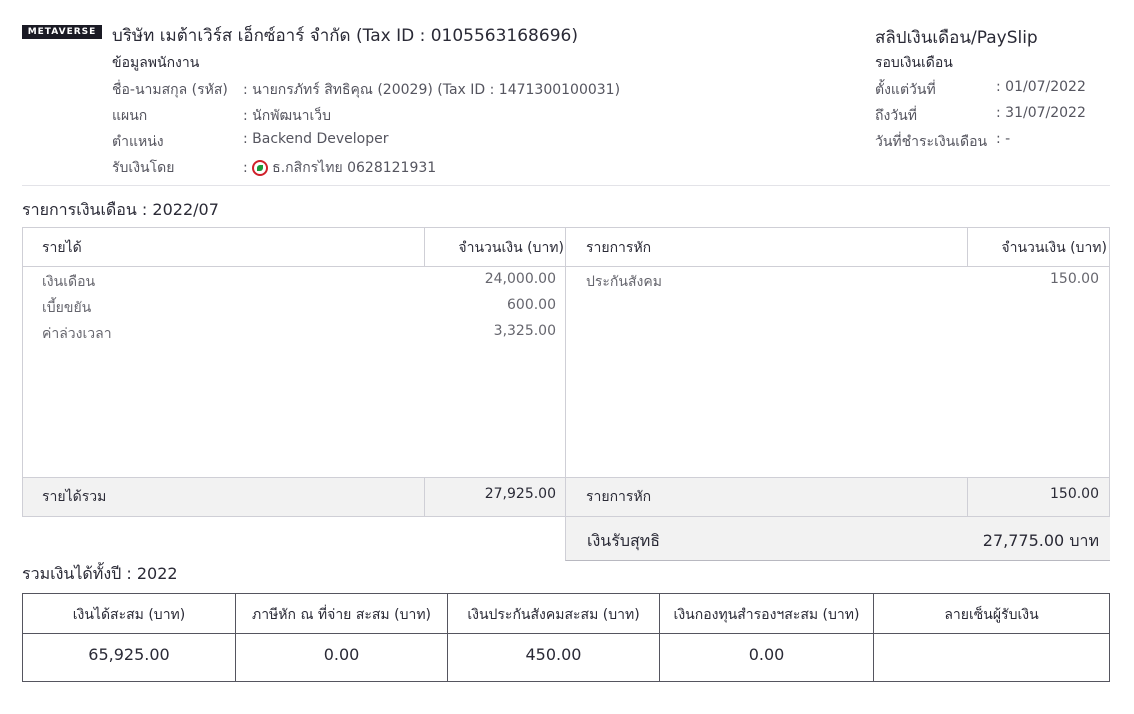  What do you see at coordinates (62, 32) in the screenshot?
I see `company-logo: METAVERSE` at bounding box center [62, 32].